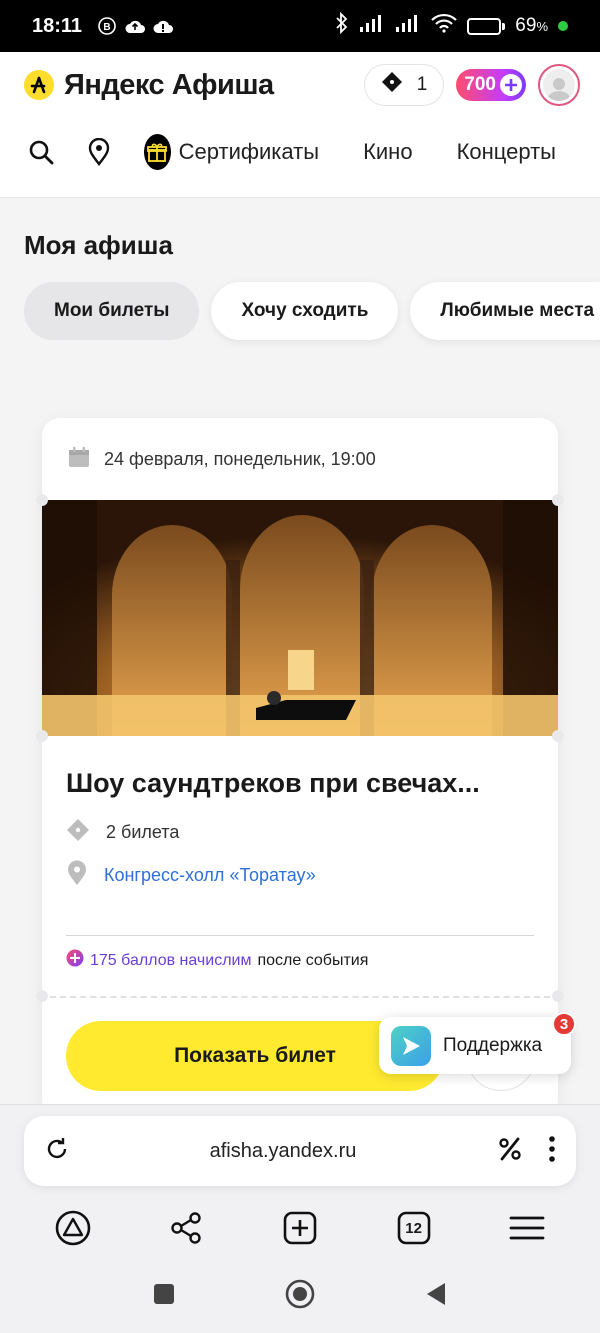 The width and height of the screenshot is (600, 1333). I want to click on active-indicator-dot, so click(563, 26).